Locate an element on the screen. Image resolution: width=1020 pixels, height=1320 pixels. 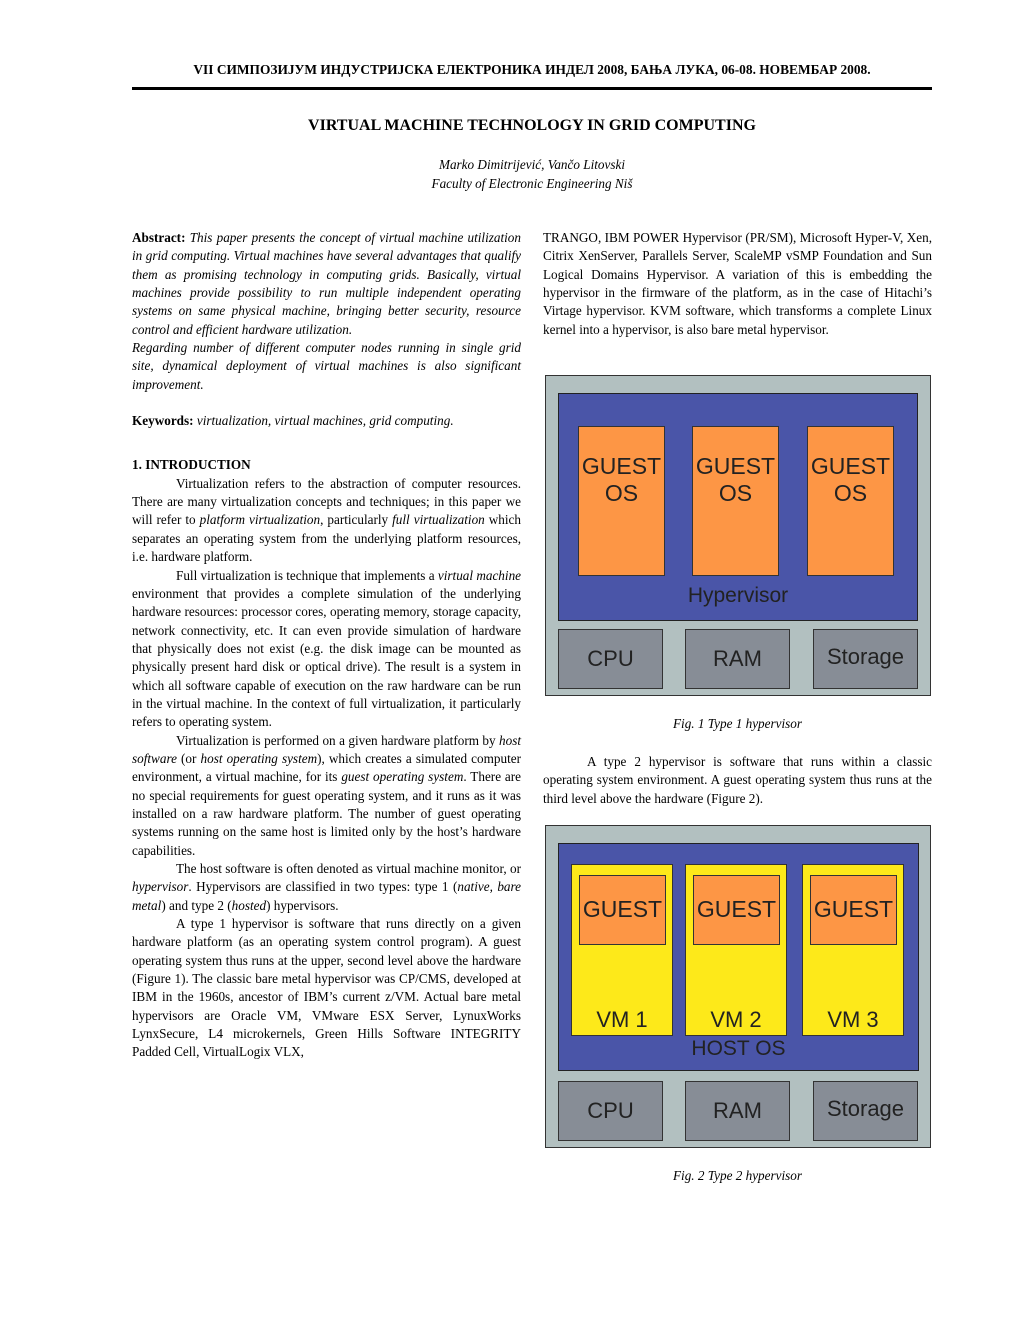
section-heading: 1. INTRODUCTION is located at coordinates (191, 465).